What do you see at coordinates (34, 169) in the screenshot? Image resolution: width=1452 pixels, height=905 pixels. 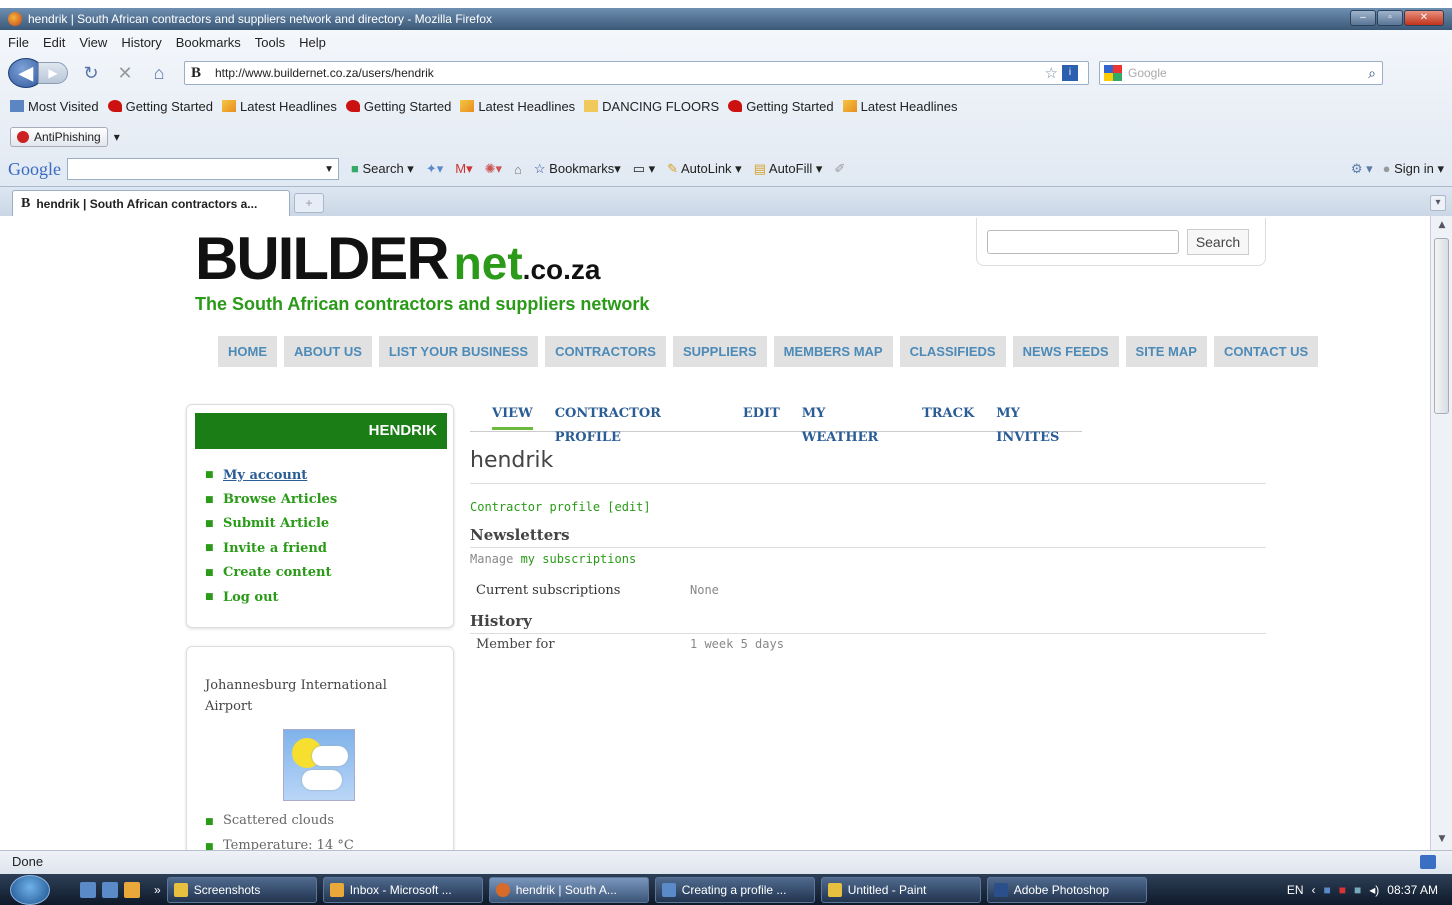 I see `google-logo: Google` at bounding box center [34, 169].